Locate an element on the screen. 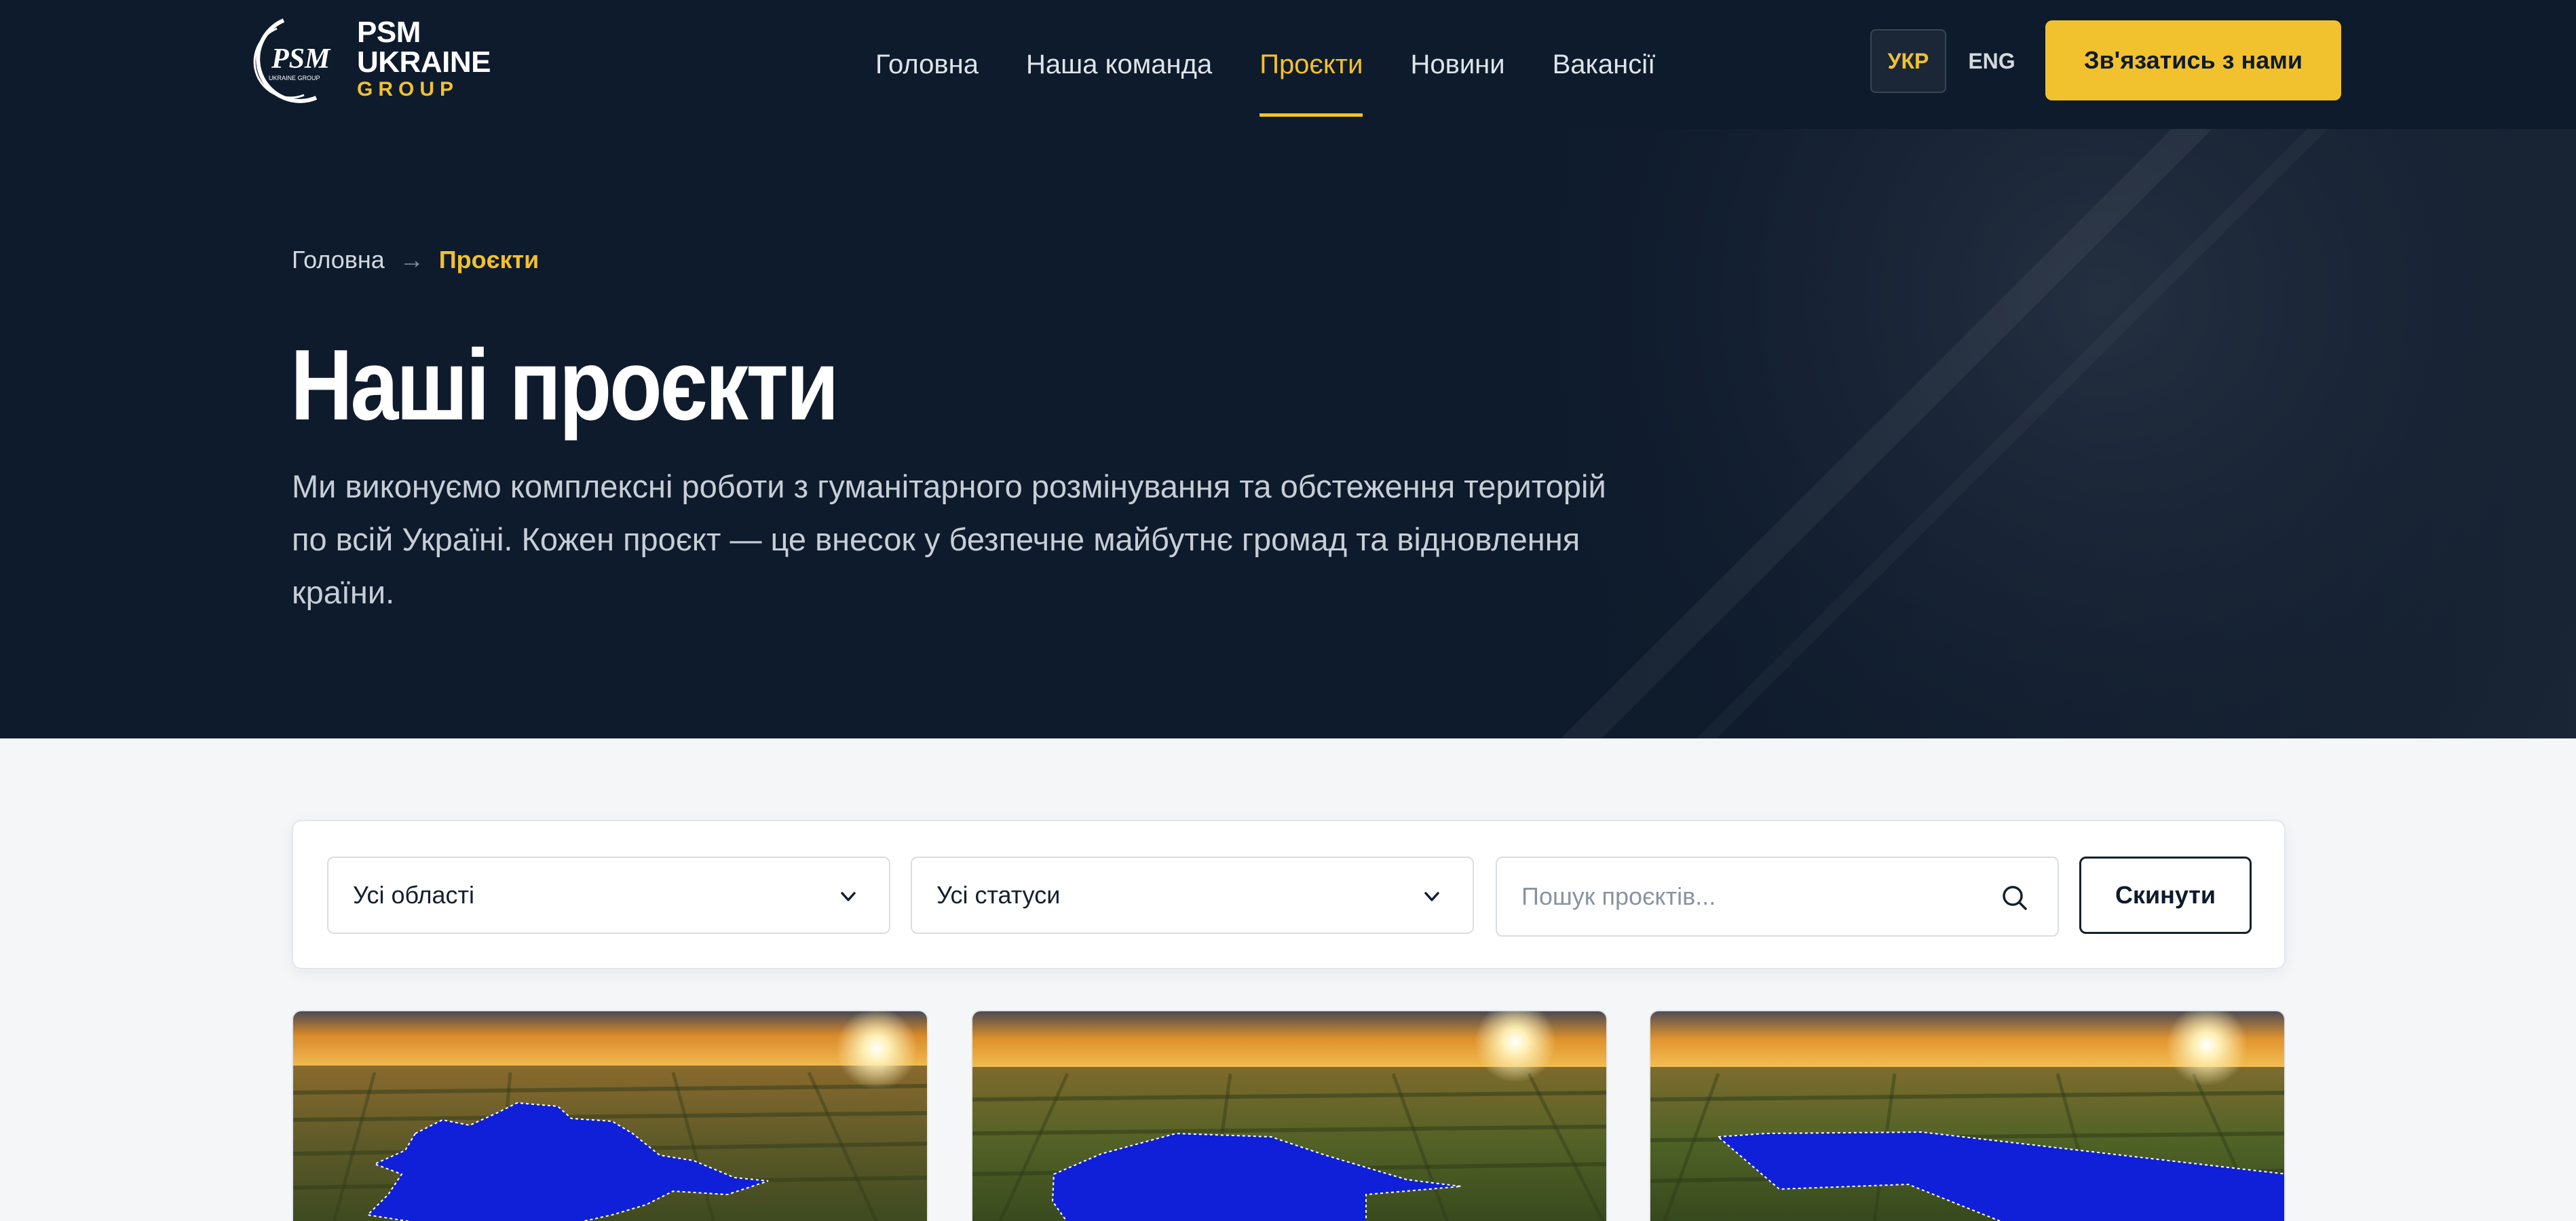 This screenshot has height=1221, width=2576. filters-panel: Усі області Усі статуси Скинути is located at coordinates (1289, 895).